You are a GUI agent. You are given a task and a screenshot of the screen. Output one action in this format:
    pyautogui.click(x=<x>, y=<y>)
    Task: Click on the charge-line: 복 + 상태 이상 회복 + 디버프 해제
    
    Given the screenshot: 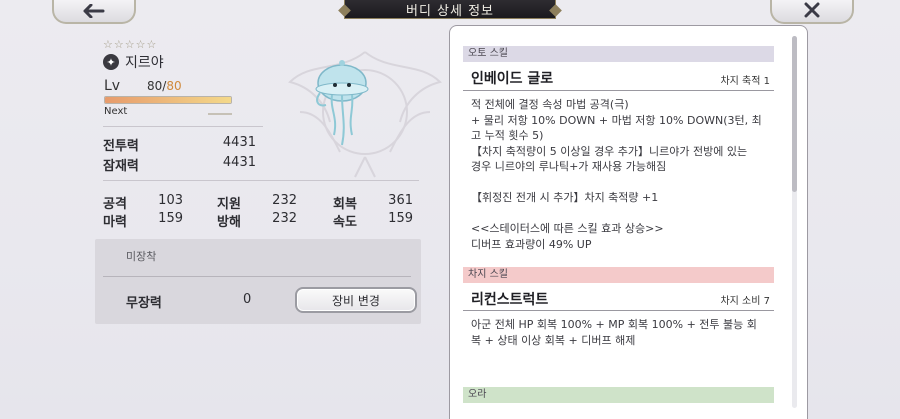 What is the action you would take?
    pyautogui.click(x=553, y=340)
    